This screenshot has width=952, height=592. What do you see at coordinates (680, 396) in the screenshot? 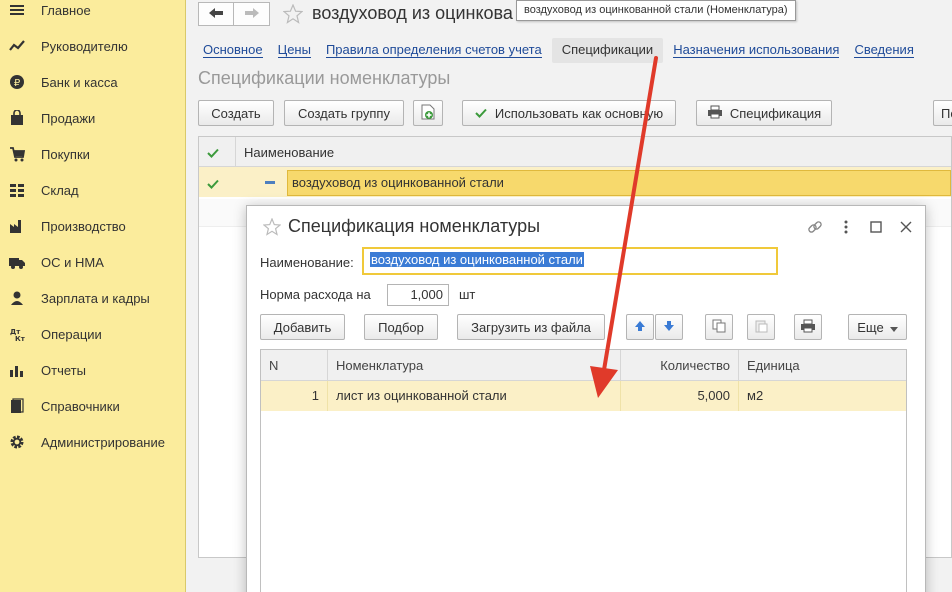
I see `row-quantity: 5,000` at bounding box center [680, 396].